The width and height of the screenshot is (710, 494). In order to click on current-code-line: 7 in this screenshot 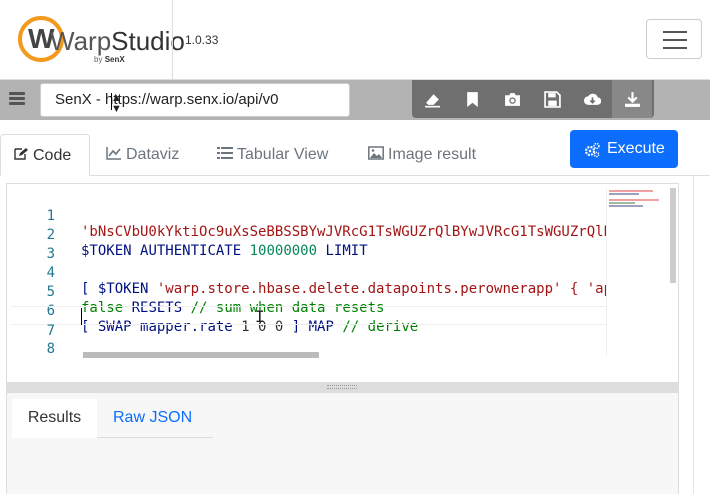, I will do `click(308, 322)`.